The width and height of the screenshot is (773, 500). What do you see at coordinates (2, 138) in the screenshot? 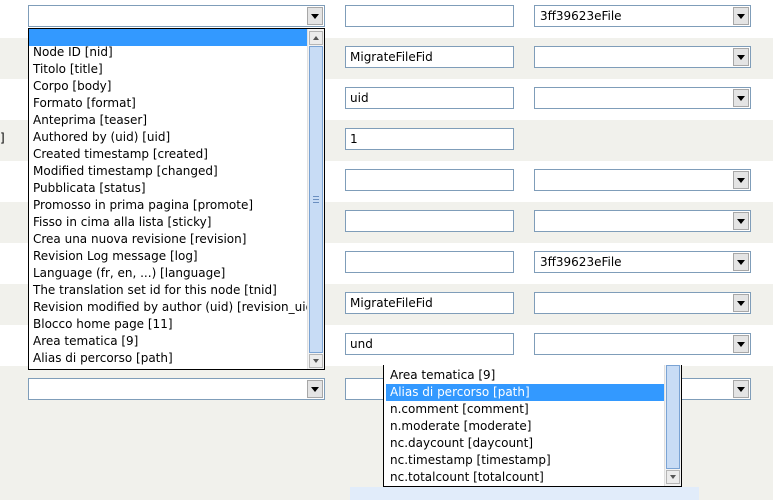
I see `truncated-label: ]` at bounding box center [2, 138].